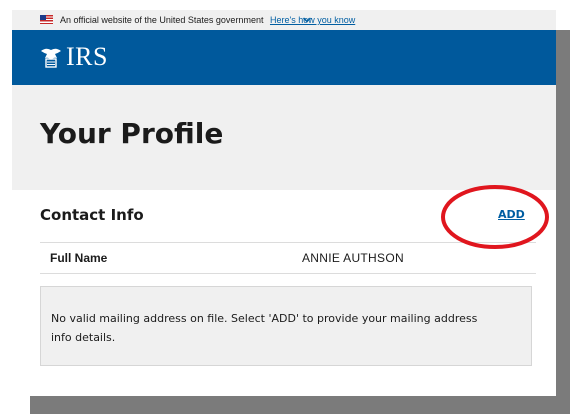 This screenshot has height=418, width=580. Describe the element at coordinates (132, 133) in the screenshot. I see `page-title: Your Profile` at that location.